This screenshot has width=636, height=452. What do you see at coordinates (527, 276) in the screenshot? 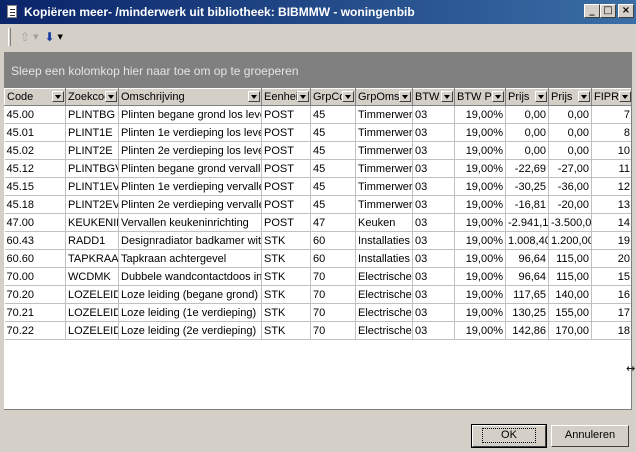
I see `table-cell: 96,64` at bounding box center [527, 276].